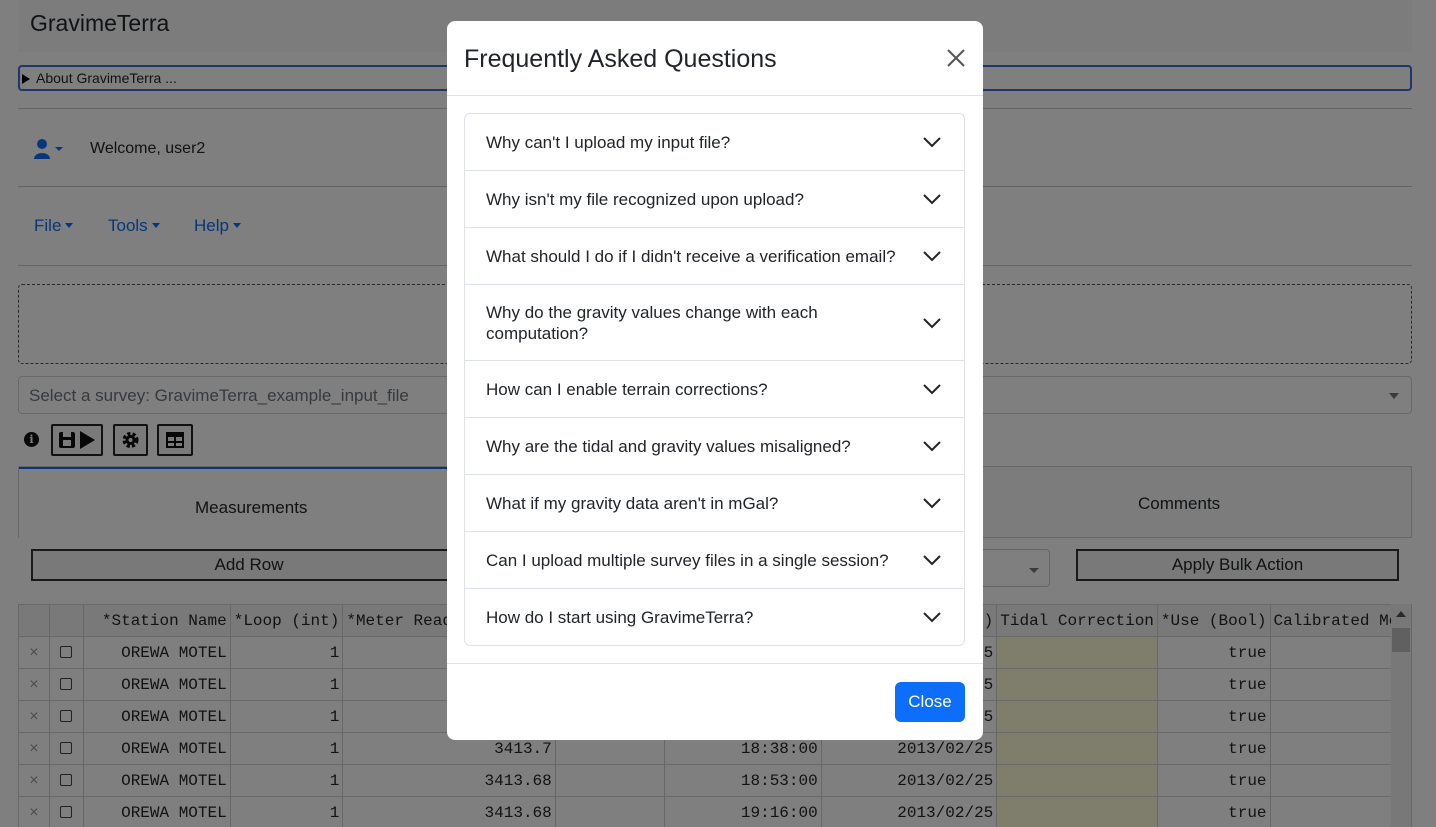  I want to click on close-icon, so click(956, 58).